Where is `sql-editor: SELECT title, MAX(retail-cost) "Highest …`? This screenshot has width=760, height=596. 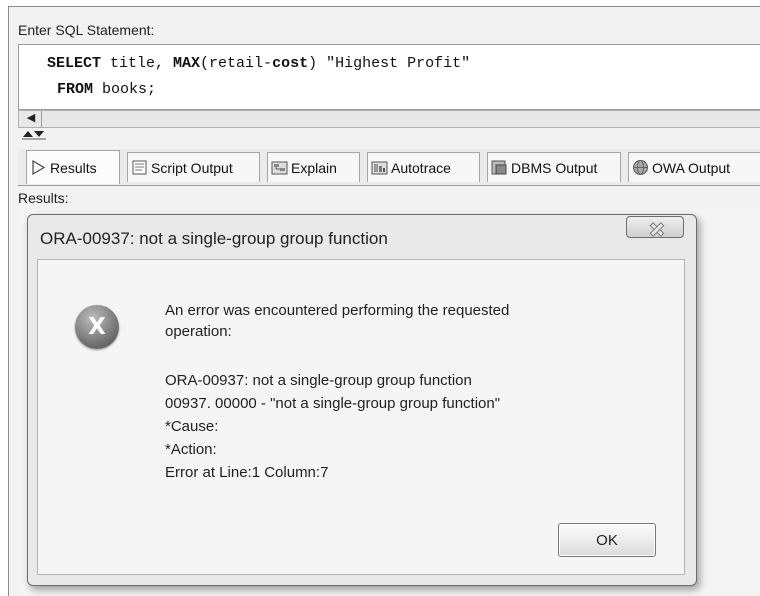
sql-editor: SELECT title, MAX(retail-cost) "Highest … is located at coordinates (389, 77).